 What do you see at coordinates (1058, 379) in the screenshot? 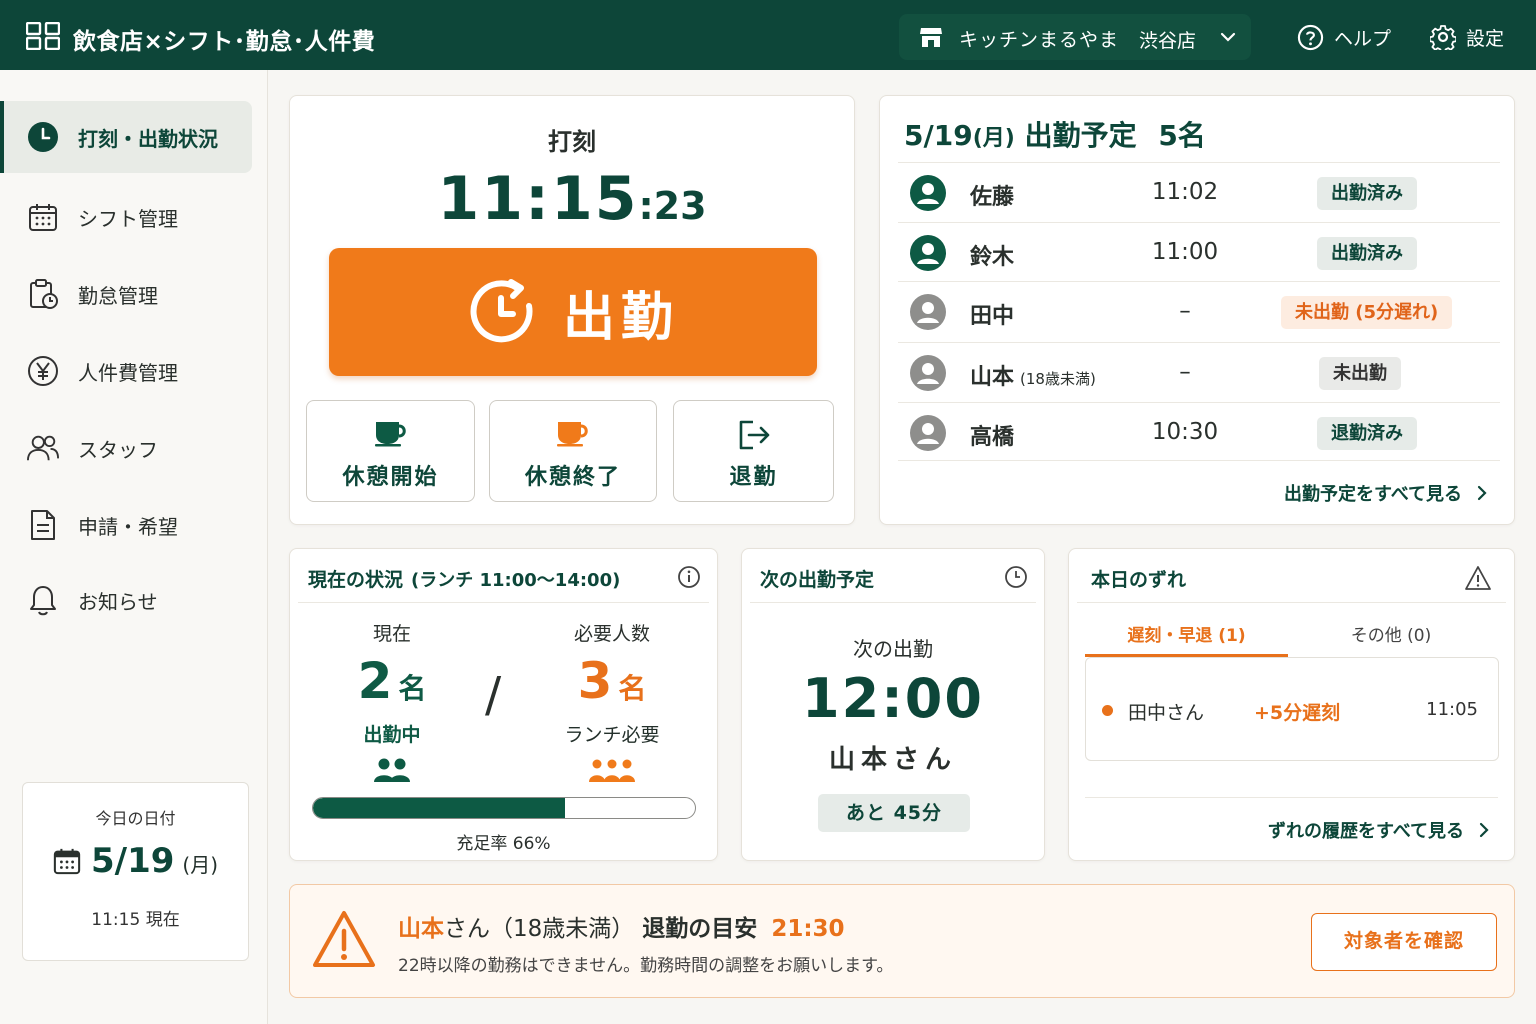
I see `minor-note: (18歳未満)` at bounding box center [1058, 379].